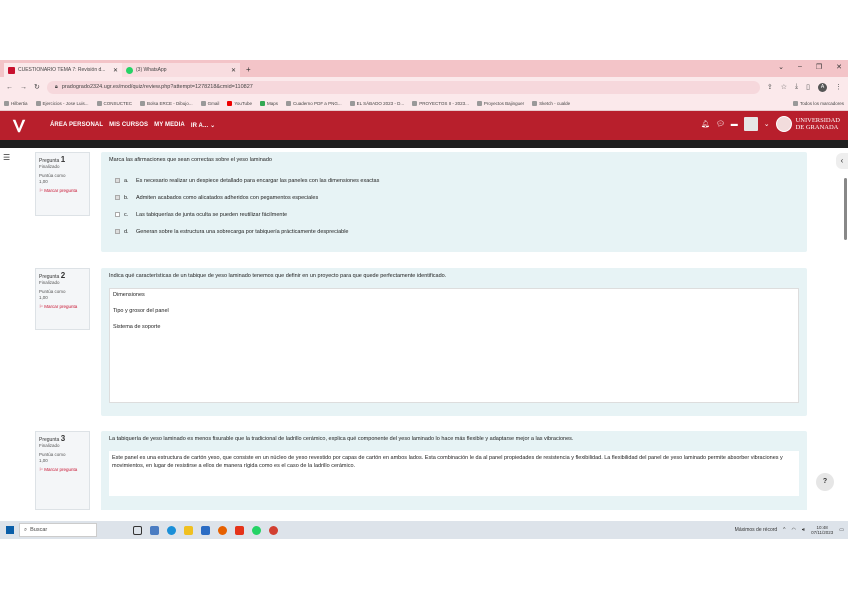  What do you see at coordinates (817, 124) in the screenshot?
I see `ugr-name: UNIVERSIDAD DE GRANADA` at bounding box center [817, 124].